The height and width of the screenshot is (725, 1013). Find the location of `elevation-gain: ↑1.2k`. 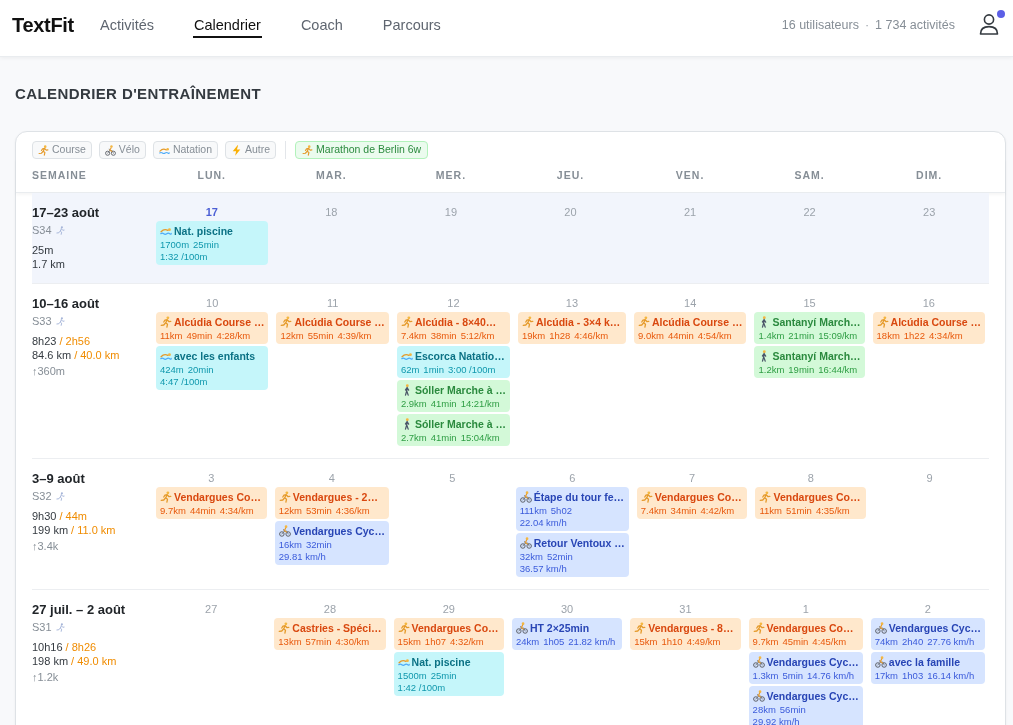

elevation-gain: ↑1.2k is located at coordinates (45, 677).